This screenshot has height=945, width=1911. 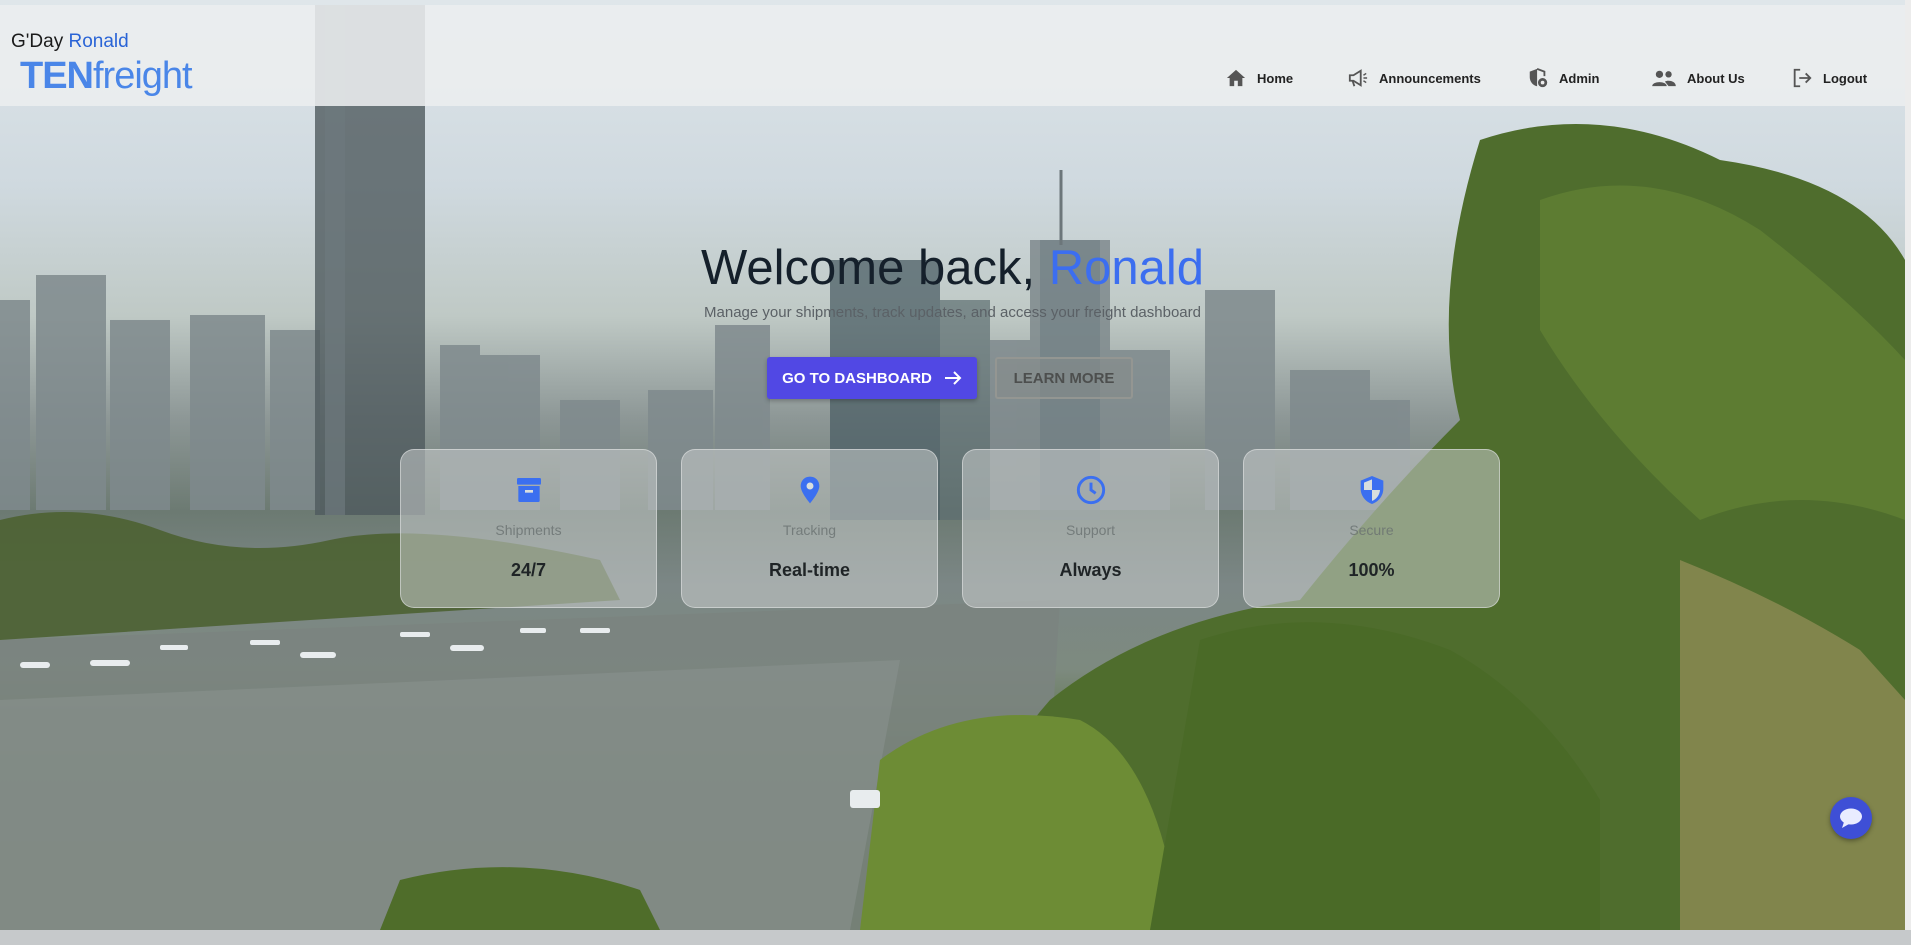 What do you see at coordinates (1275, 78) in the screenshot?
I see `nav-home-label: Home` at bounding box center [1275, 78].